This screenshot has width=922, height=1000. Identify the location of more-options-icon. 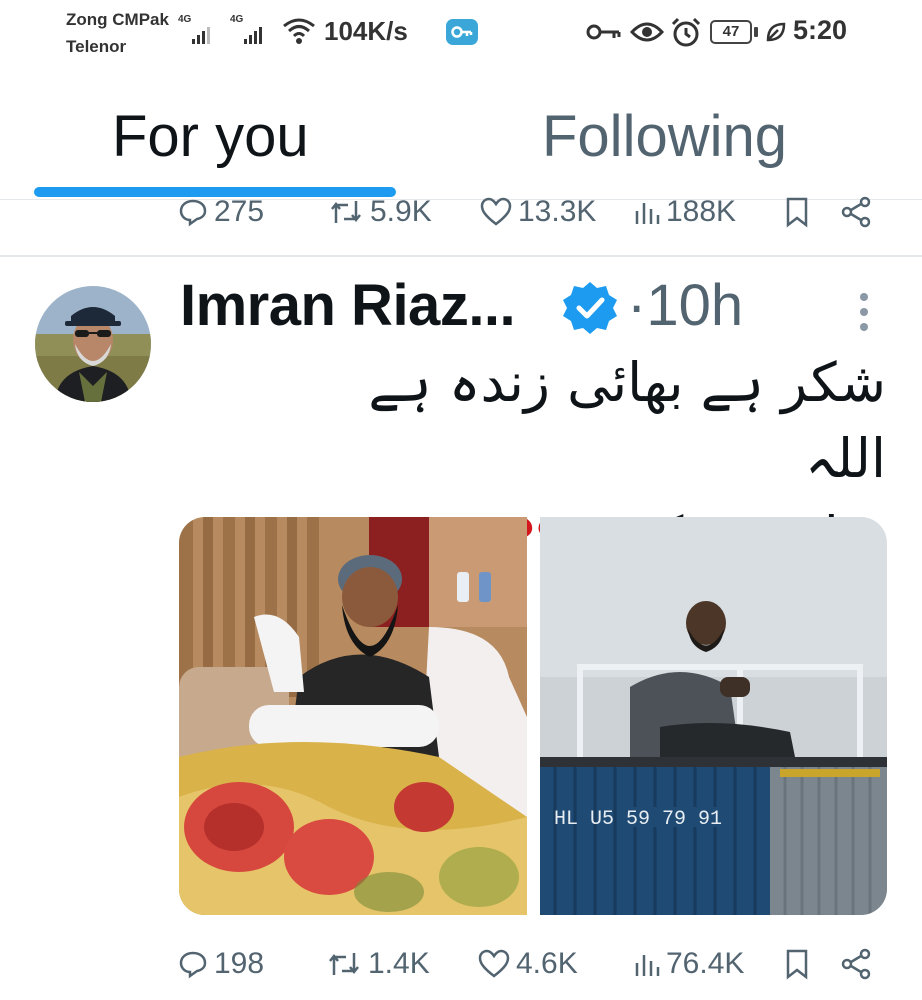
(864, 312).